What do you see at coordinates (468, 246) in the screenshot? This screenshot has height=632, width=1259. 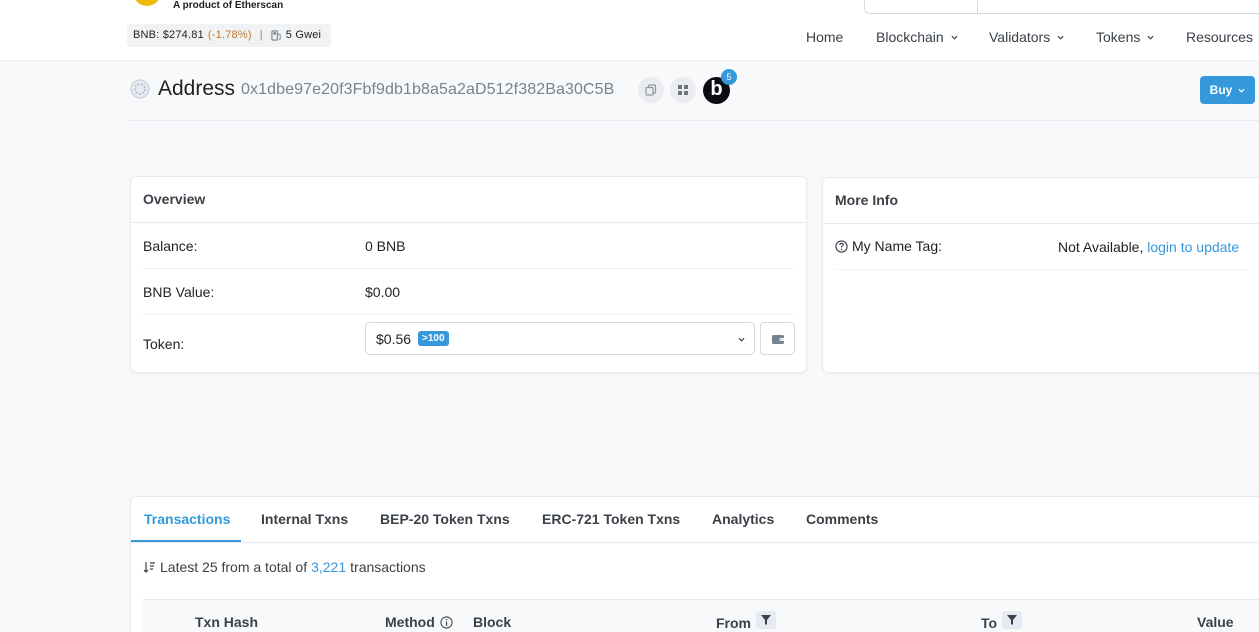 I see `balance-row: Balance: 0 BNB` at bounding box center [468, 246].